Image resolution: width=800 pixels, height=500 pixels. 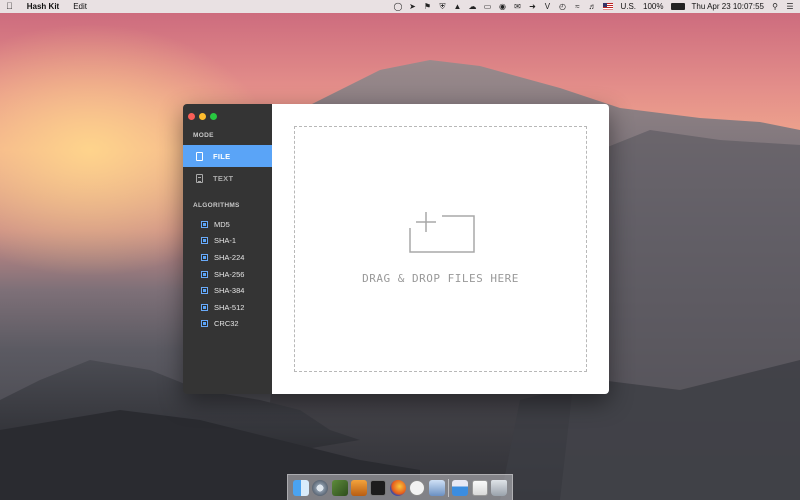 I want to click on algorithm-sha224: SHA-224, so click(x=236, y=257).